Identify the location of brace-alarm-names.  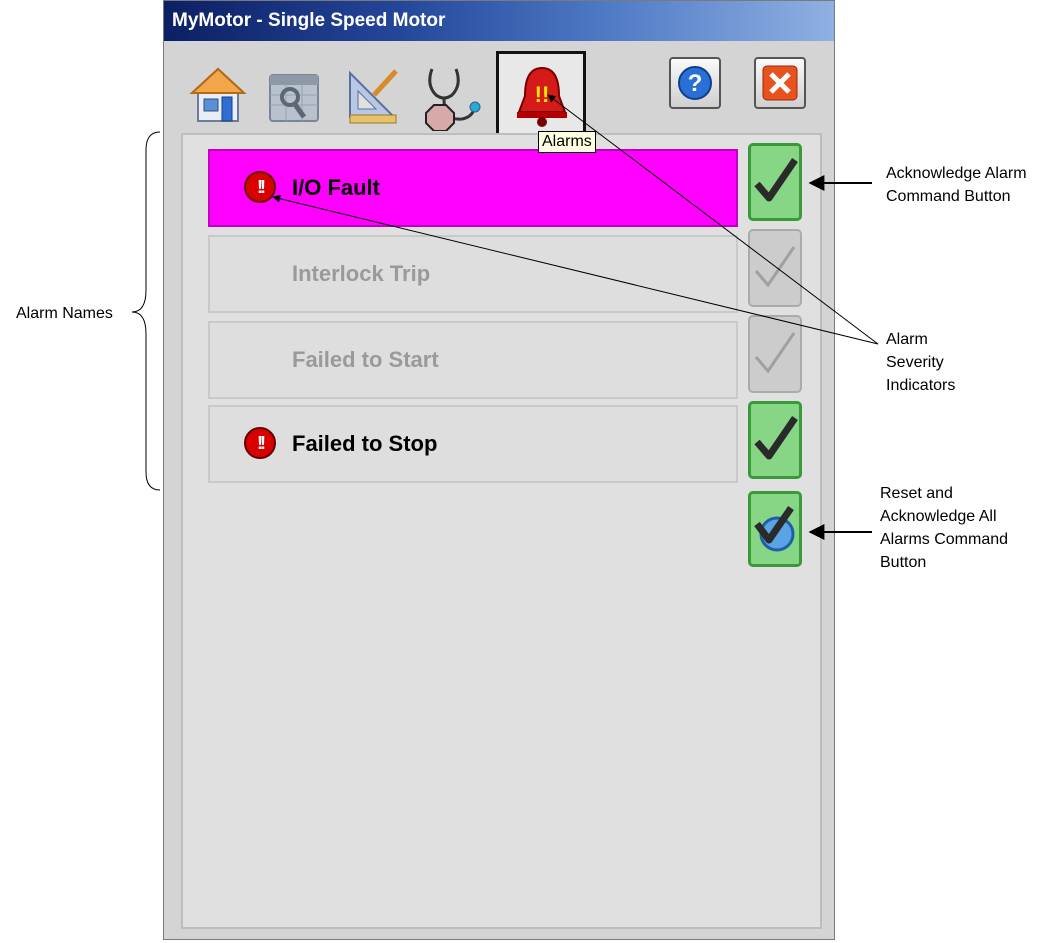
(146, 311).